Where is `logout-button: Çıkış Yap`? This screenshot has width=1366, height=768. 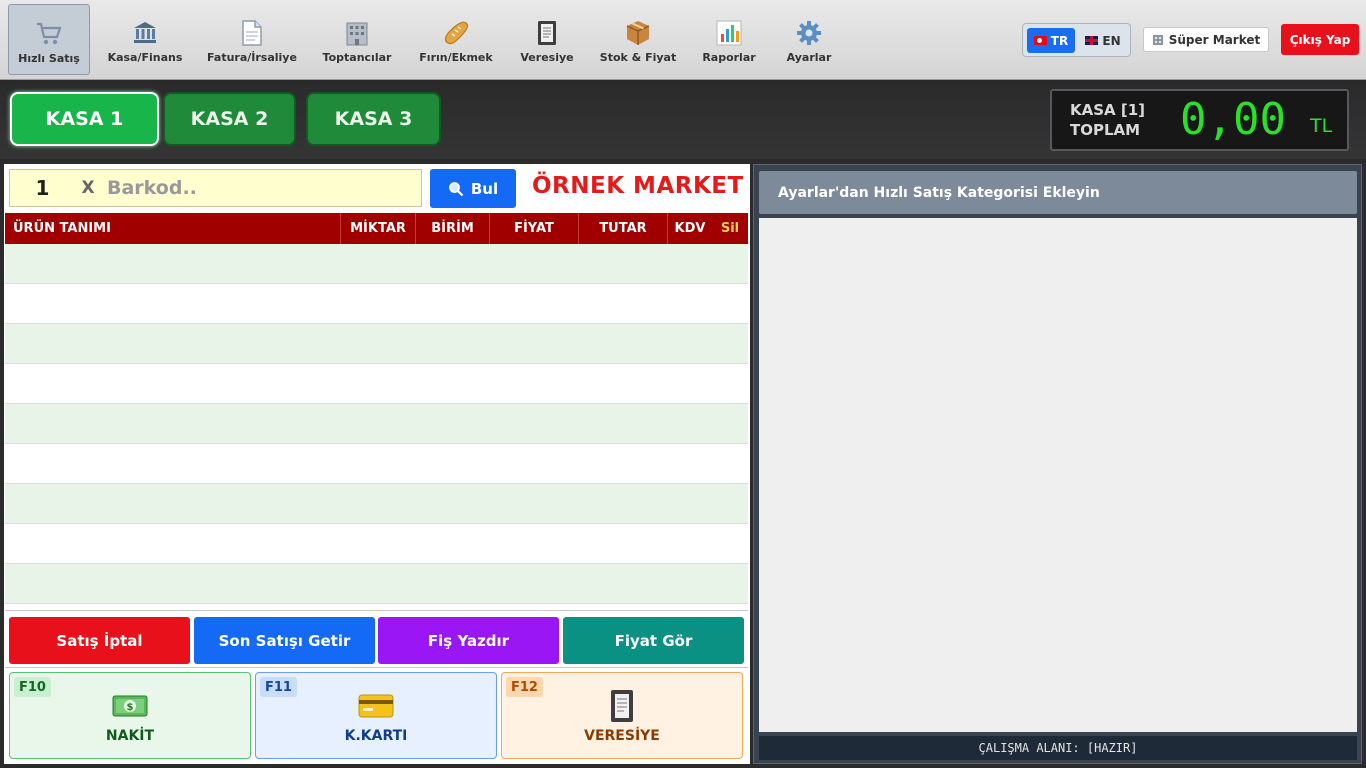
logout-button: Çıkış Yap is located at coordinates (1320, 39).